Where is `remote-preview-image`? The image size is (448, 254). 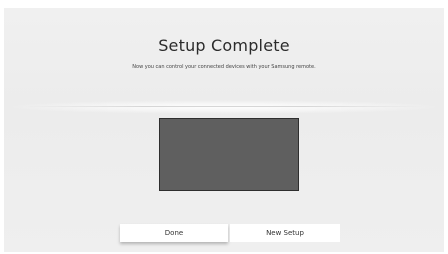
remote-preview-image is located at coordinates (229, 154).